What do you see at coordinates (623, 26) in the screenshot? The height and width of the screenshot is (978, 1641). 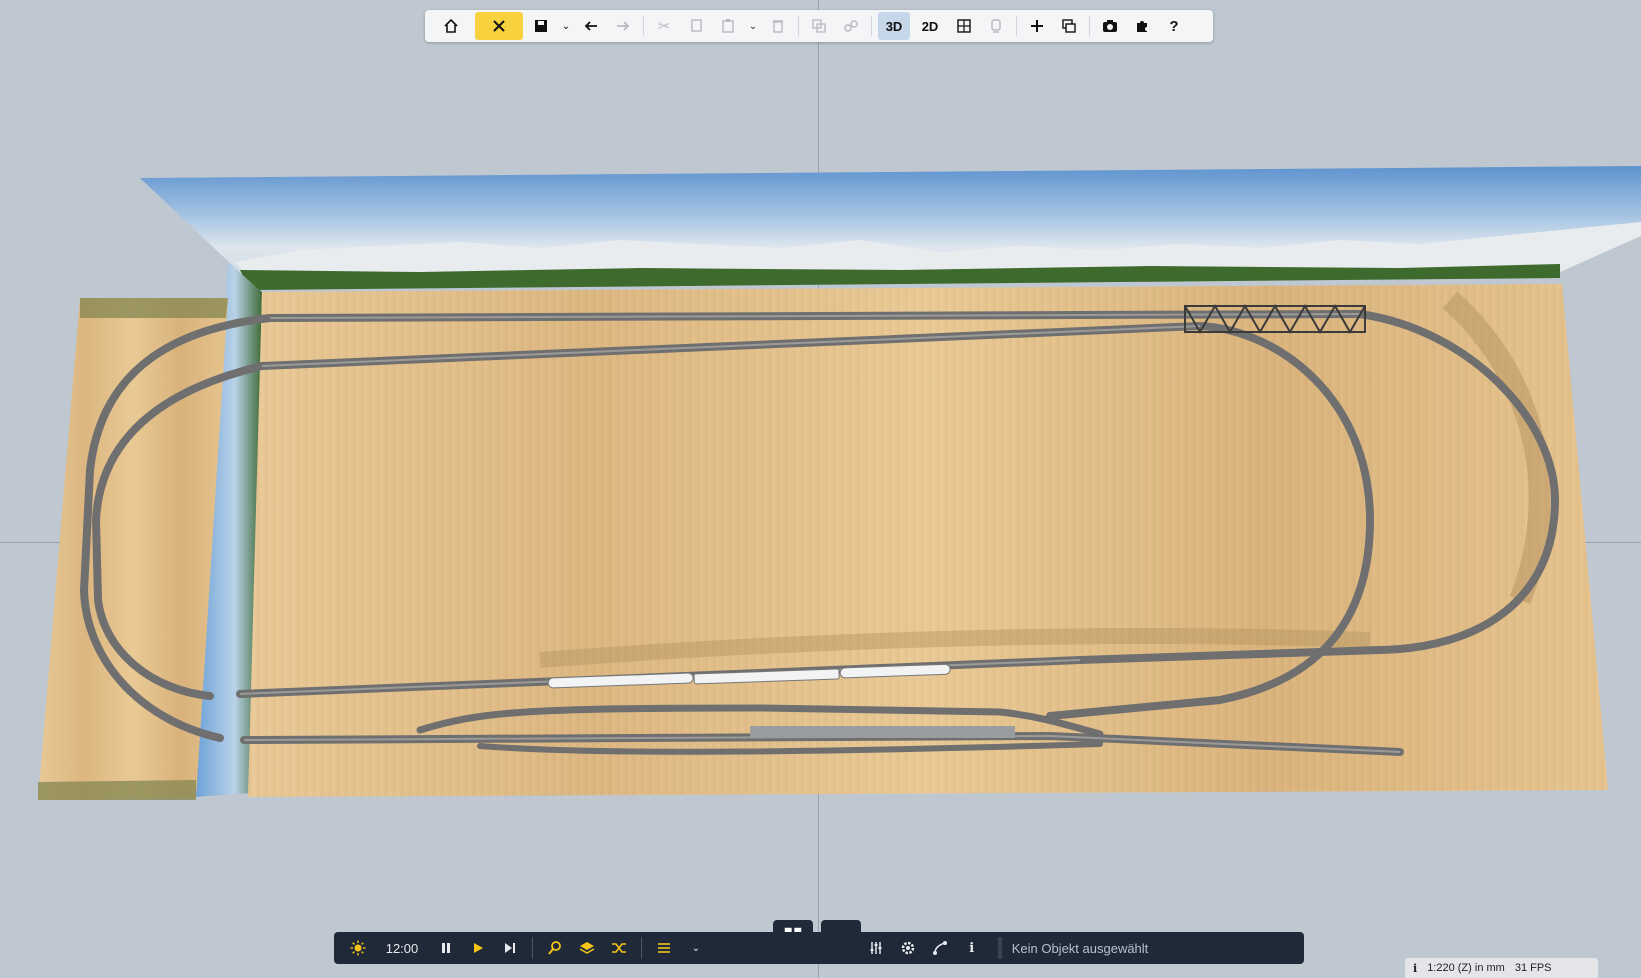 I see `redo-icon` at bounding box center [623, 26].